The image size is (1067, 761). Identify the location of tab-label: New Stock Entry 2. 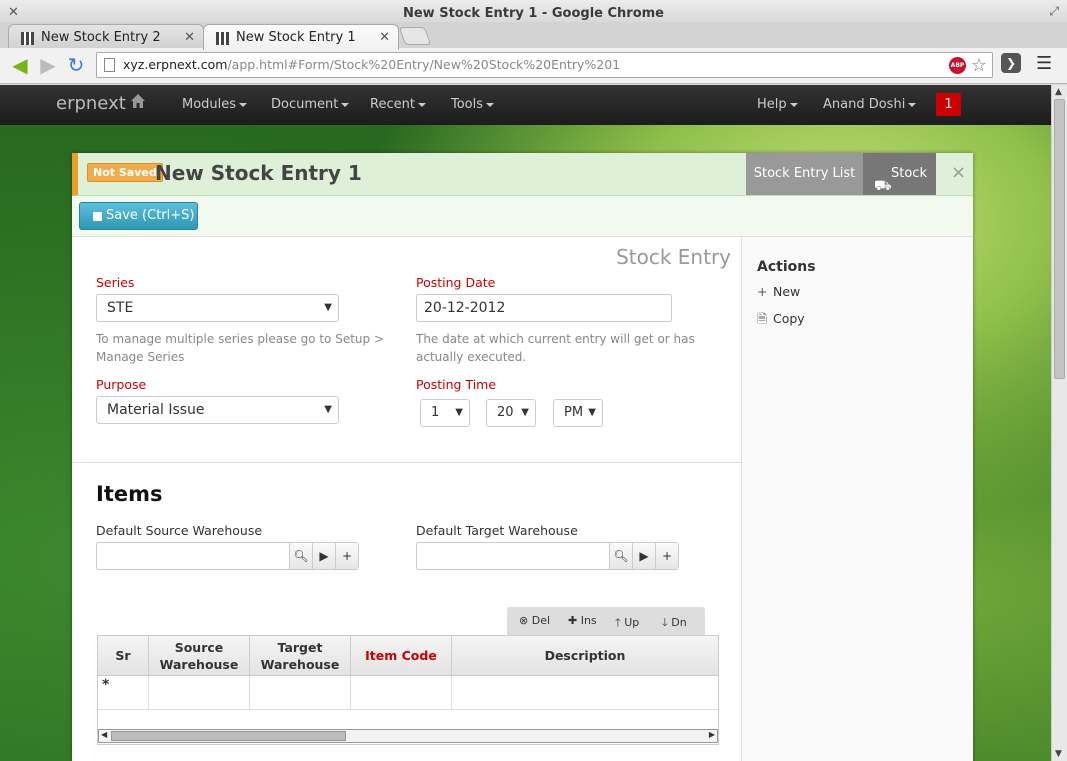
(101, 37).